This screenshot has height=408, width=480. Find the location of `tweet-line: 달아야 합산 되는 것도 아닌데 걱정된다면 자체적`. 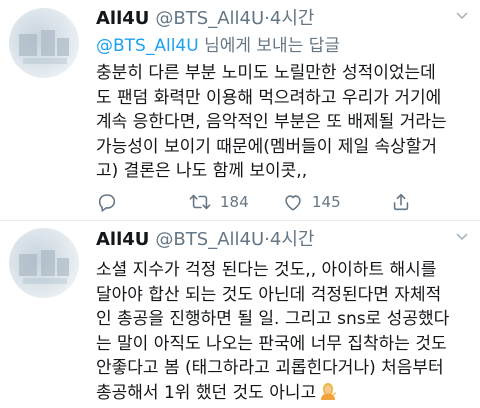

tweet-line: 달아야 합산 되는 것도 아닌데 걱정된다면 자체적 is located at coordinates (269, 294).